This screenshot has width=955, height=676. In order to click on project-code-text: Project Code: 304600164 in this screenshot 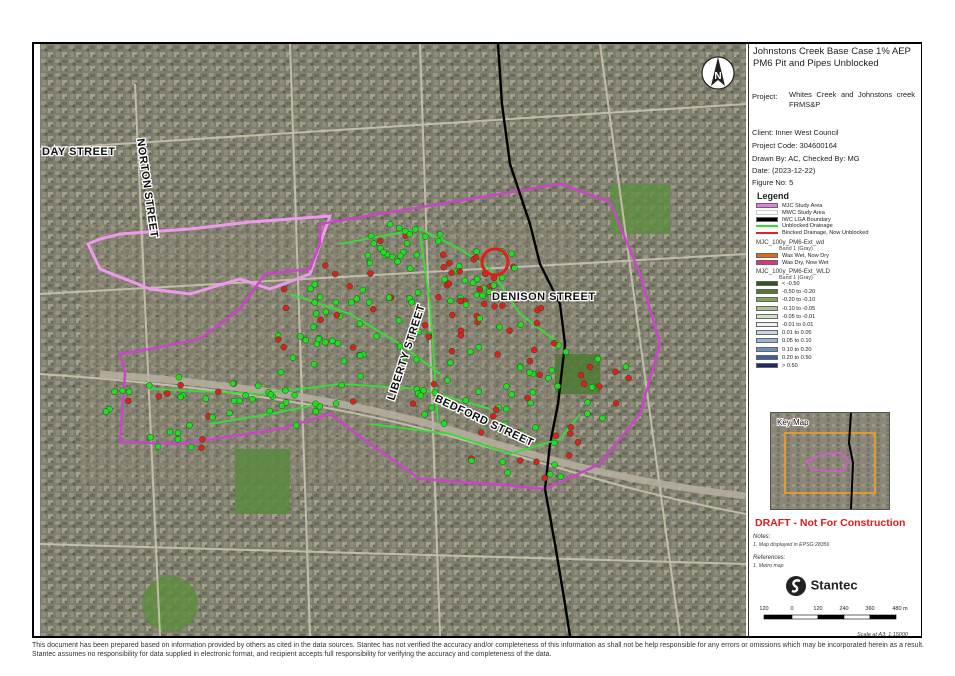, I will do `click(795, 145)`.